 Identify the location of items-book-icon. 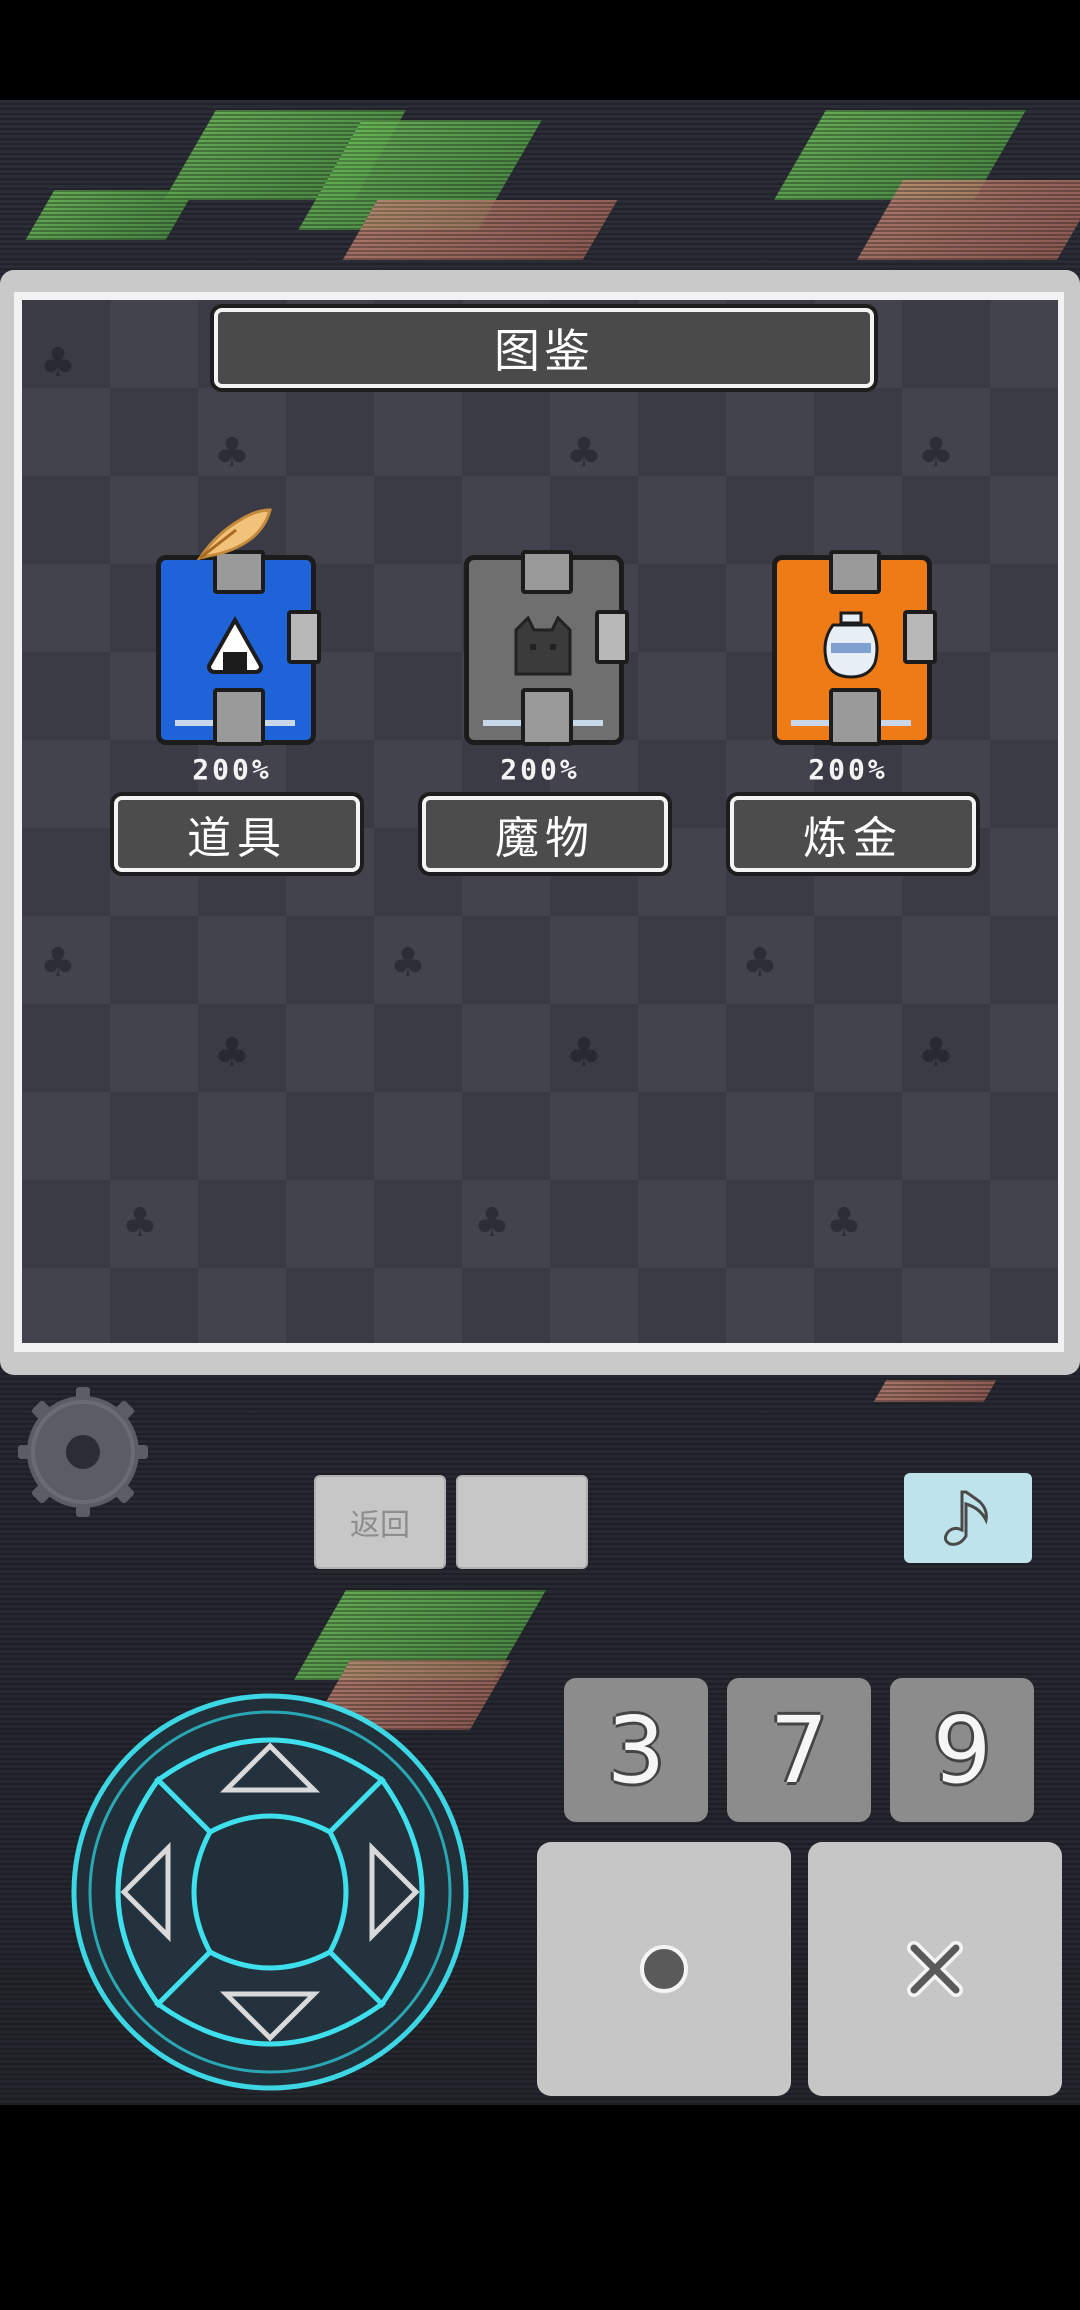
(238, 648).